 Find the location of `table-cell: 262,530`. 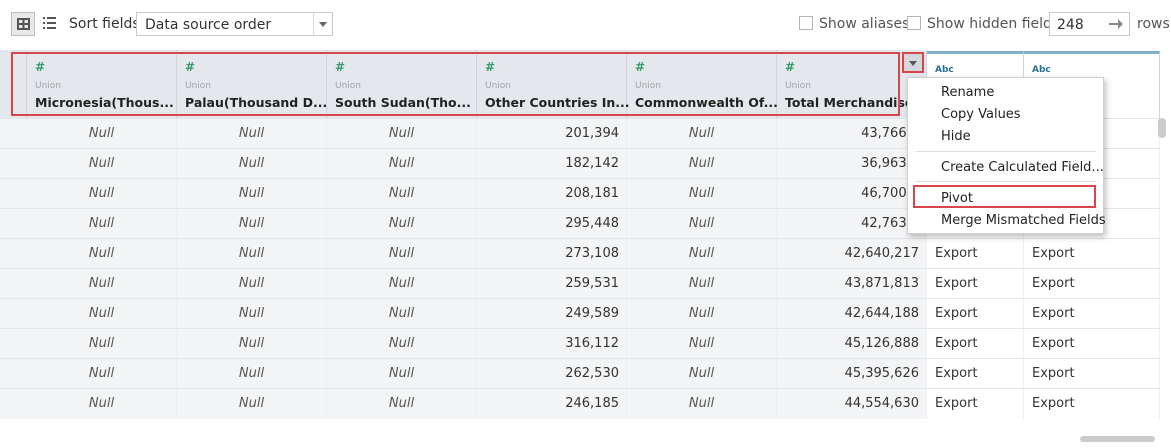

table-cell: 262,530 is located at coordinates (552, 374).